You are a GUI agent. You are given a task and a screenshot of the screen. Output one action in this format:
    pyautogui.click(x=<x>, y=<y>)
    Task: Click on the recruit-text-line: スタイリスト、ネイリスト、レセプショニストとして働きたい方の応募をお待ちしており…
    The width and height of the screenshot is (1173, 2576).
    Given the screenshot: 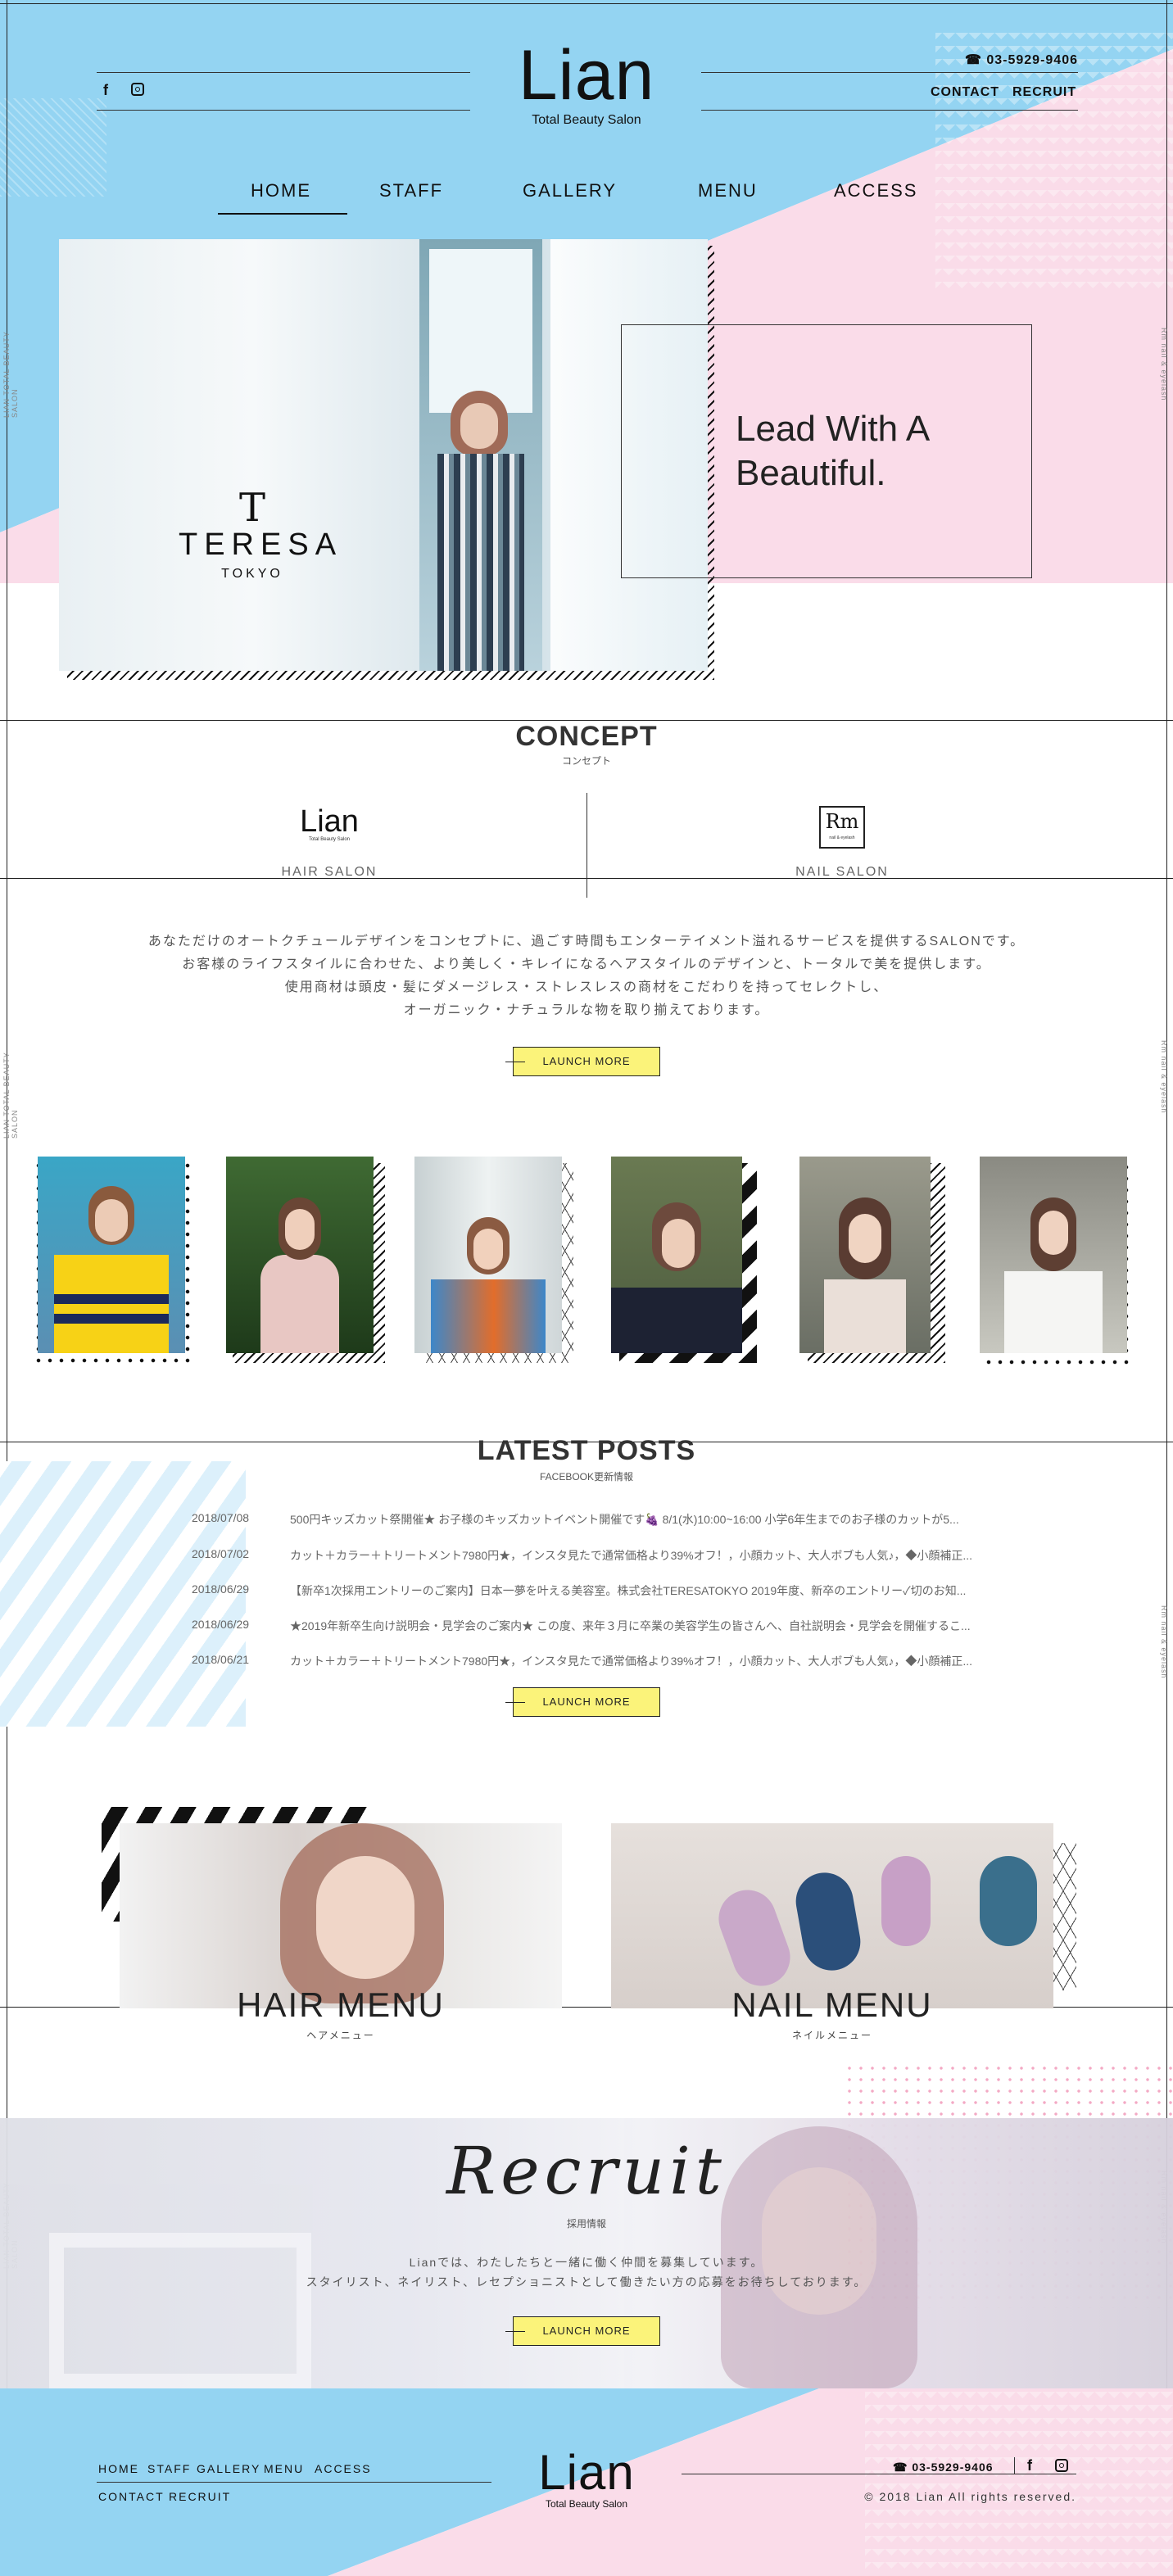 What is the action you would take?
    pyautogui.click(x=586, y=2282)
    